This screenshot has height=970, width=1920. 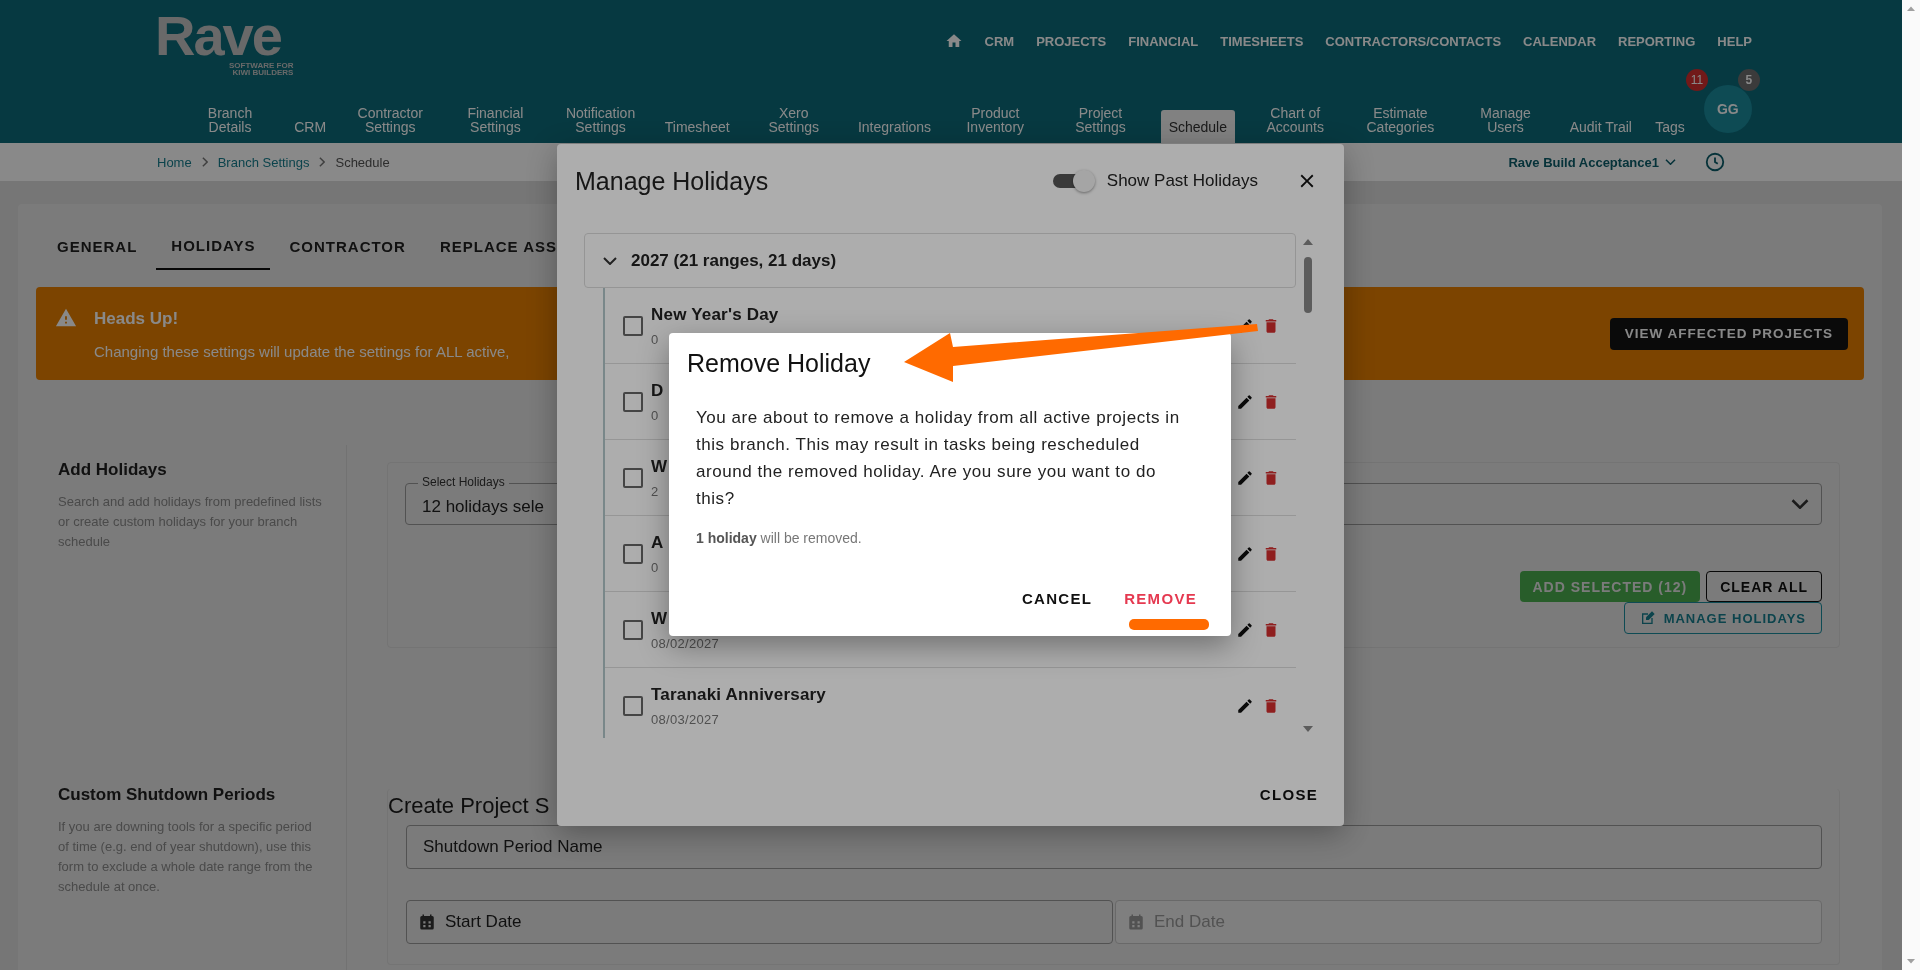 I want to click on holiday-name: Taranaki Anniversary, so click(x=739, y=694).